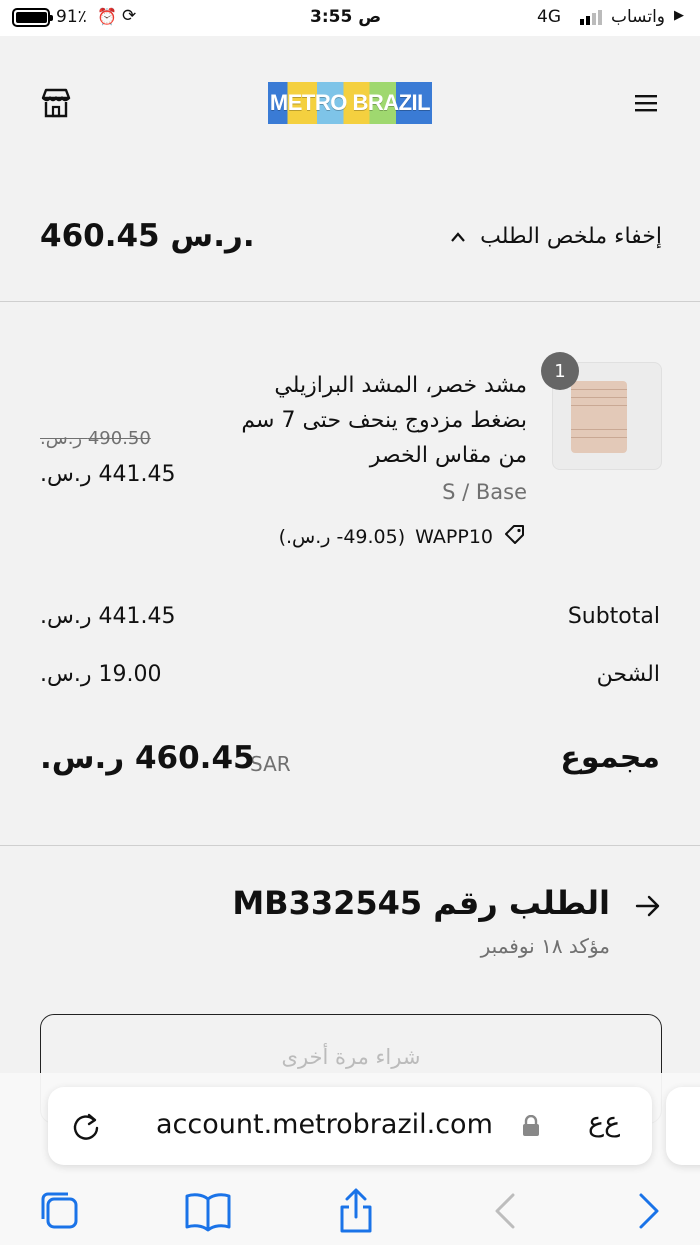 The image size is (700, 1245). I want to click on battery-icon, so click(32, 17).